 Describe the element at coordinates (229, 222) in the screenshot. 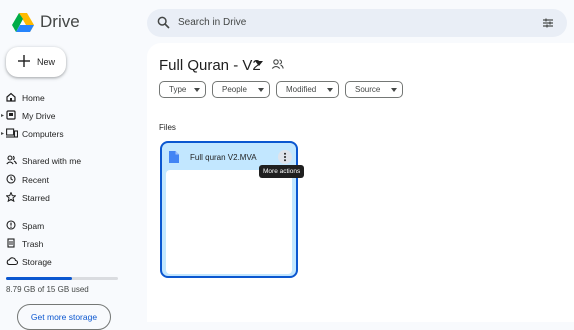

I see `file-preview` at that location.